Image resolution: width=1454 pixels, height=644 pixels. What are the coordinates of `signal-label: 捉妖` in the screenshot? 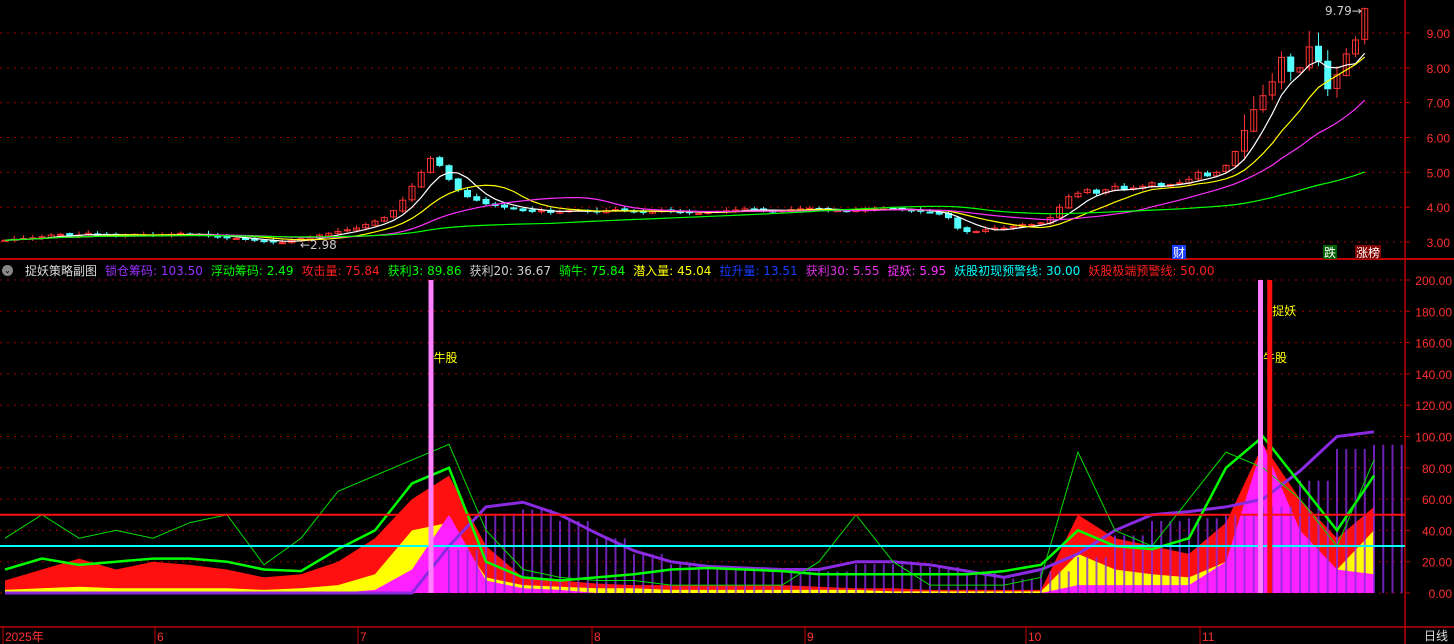 It's located at (1284, 310).